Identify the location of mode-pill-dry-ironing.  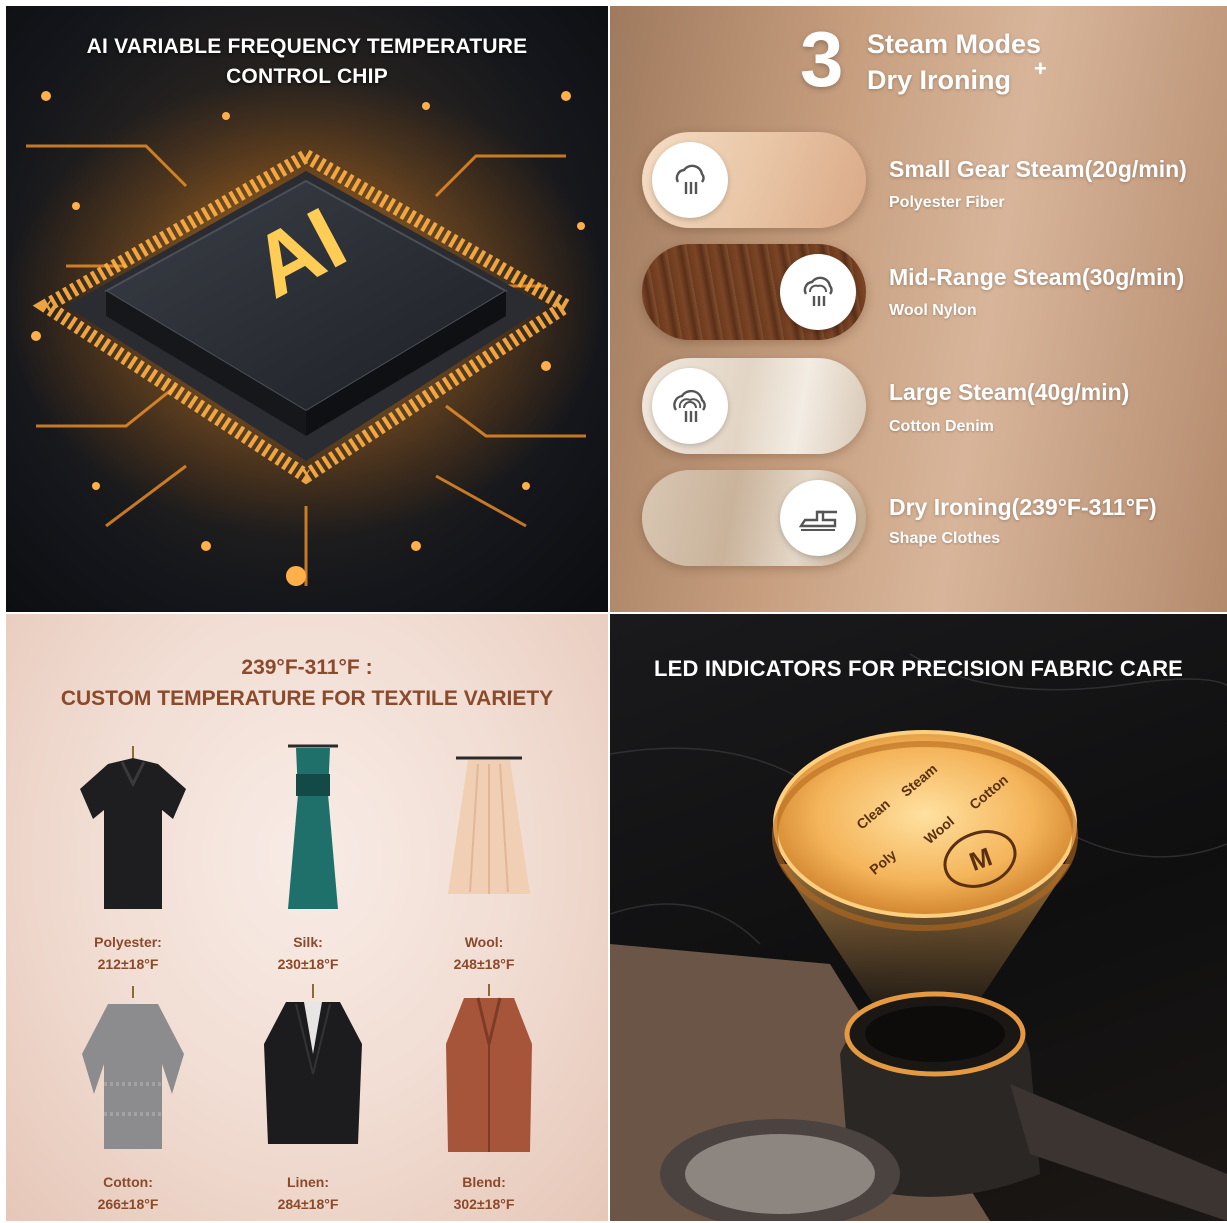
(754, 518).